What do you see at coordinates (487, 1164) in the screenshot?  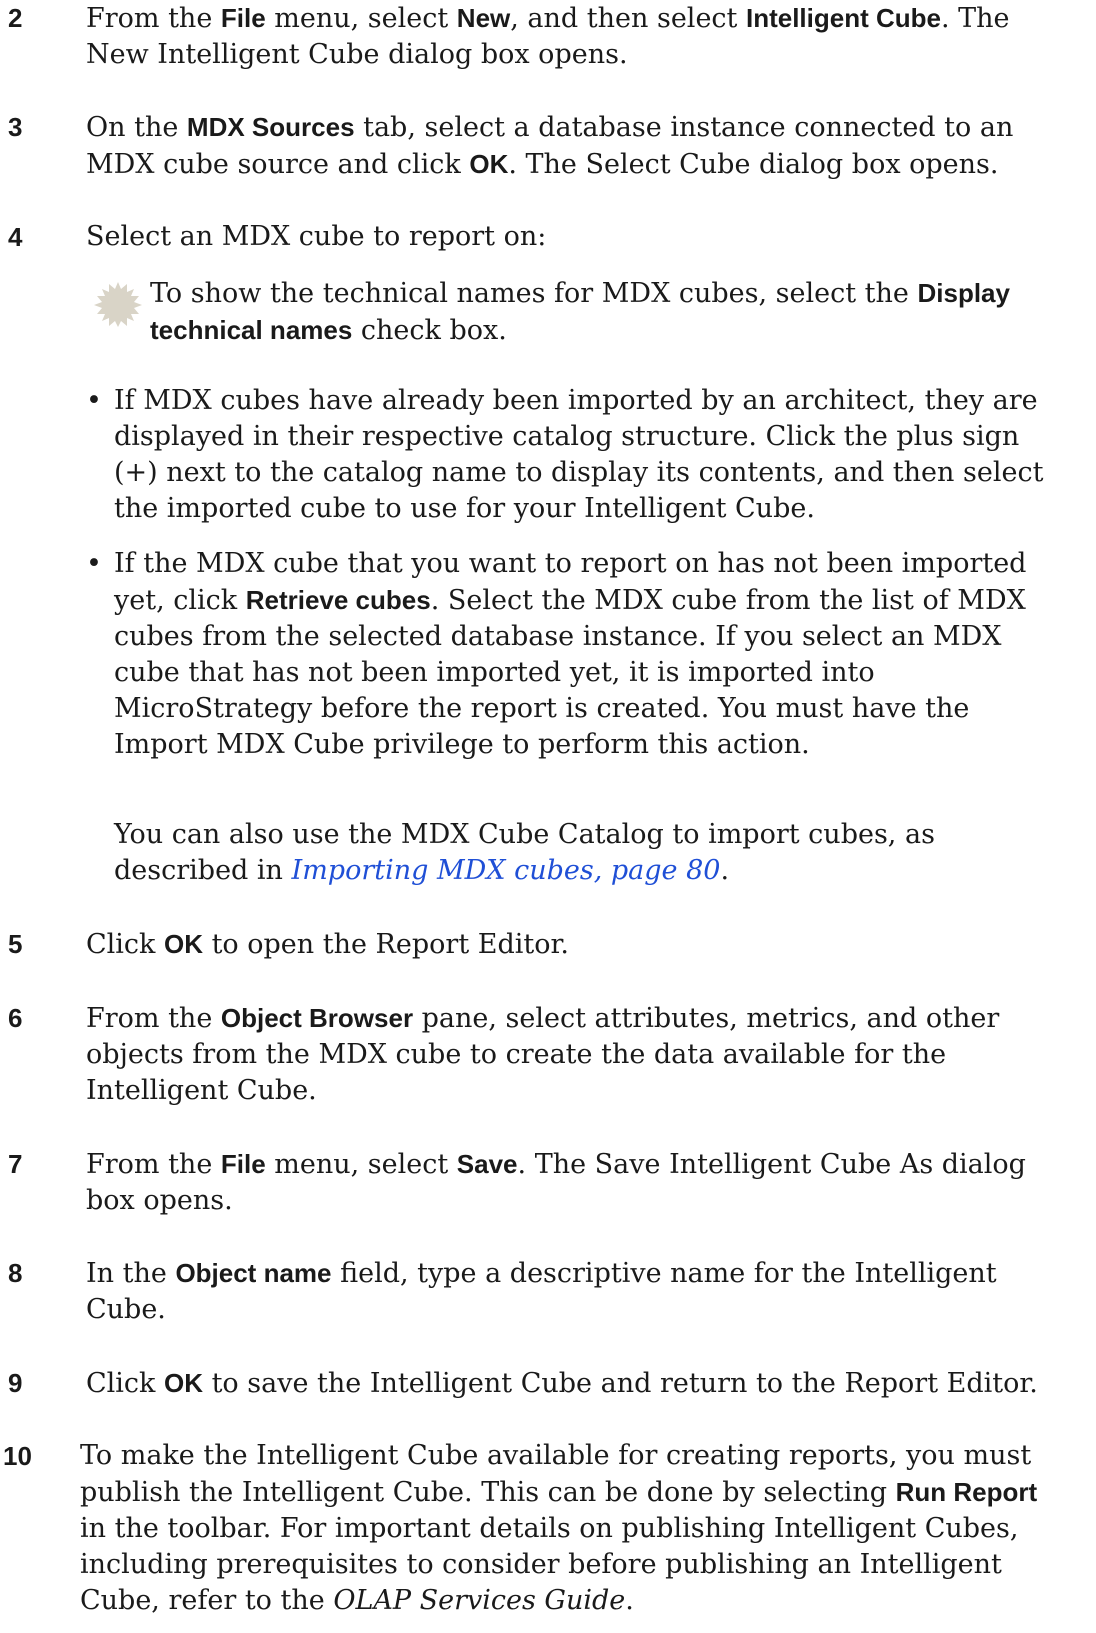 I see `ui-term: Save` at bounding box center [487, 1164].